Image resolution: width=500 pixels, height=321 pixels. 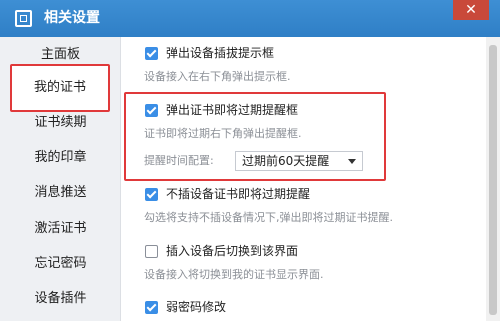 What do you see at coordinates (232, 110) in the screenshot?
I see `certificate-expiry-reminder-label: 弹出证书即将过期提醒框` at bounding box center [232, 110].